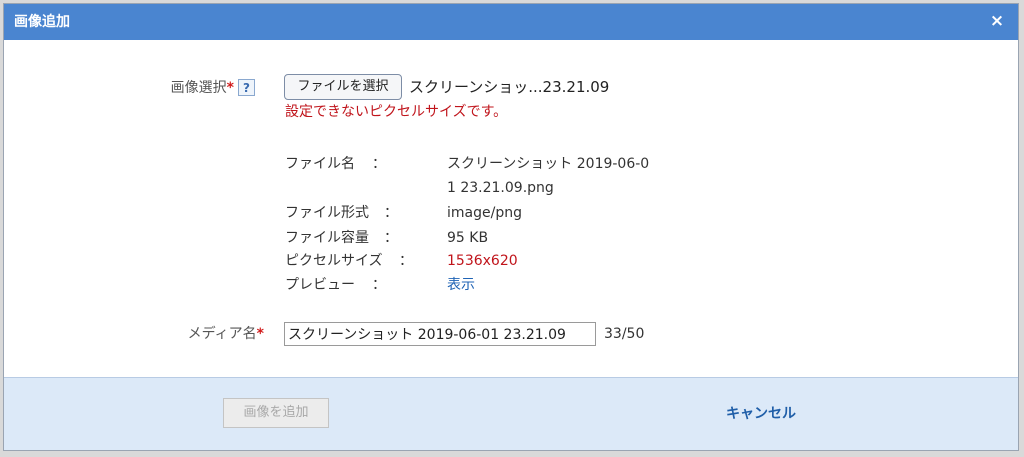 The image size is (1024, 457). I want to click on preview-link: 表示, so click(461, 285).